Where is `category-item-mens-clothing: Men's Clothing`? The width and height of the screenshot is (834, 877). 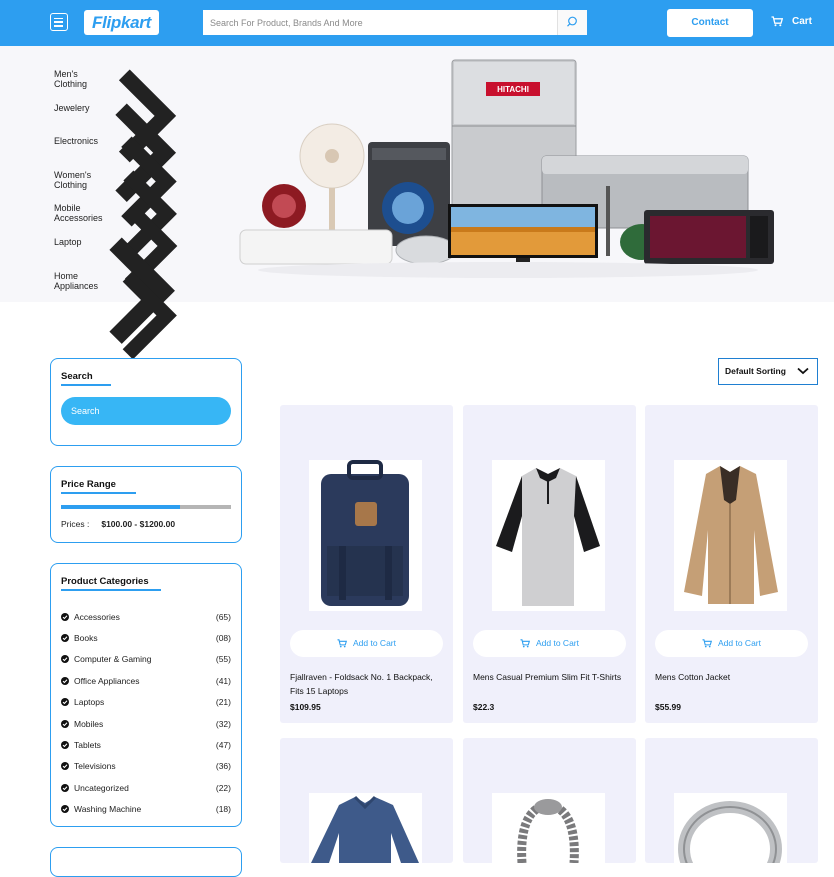 category-item-mens-clothing: Men's Clothing is located at coordinates (121, 116).